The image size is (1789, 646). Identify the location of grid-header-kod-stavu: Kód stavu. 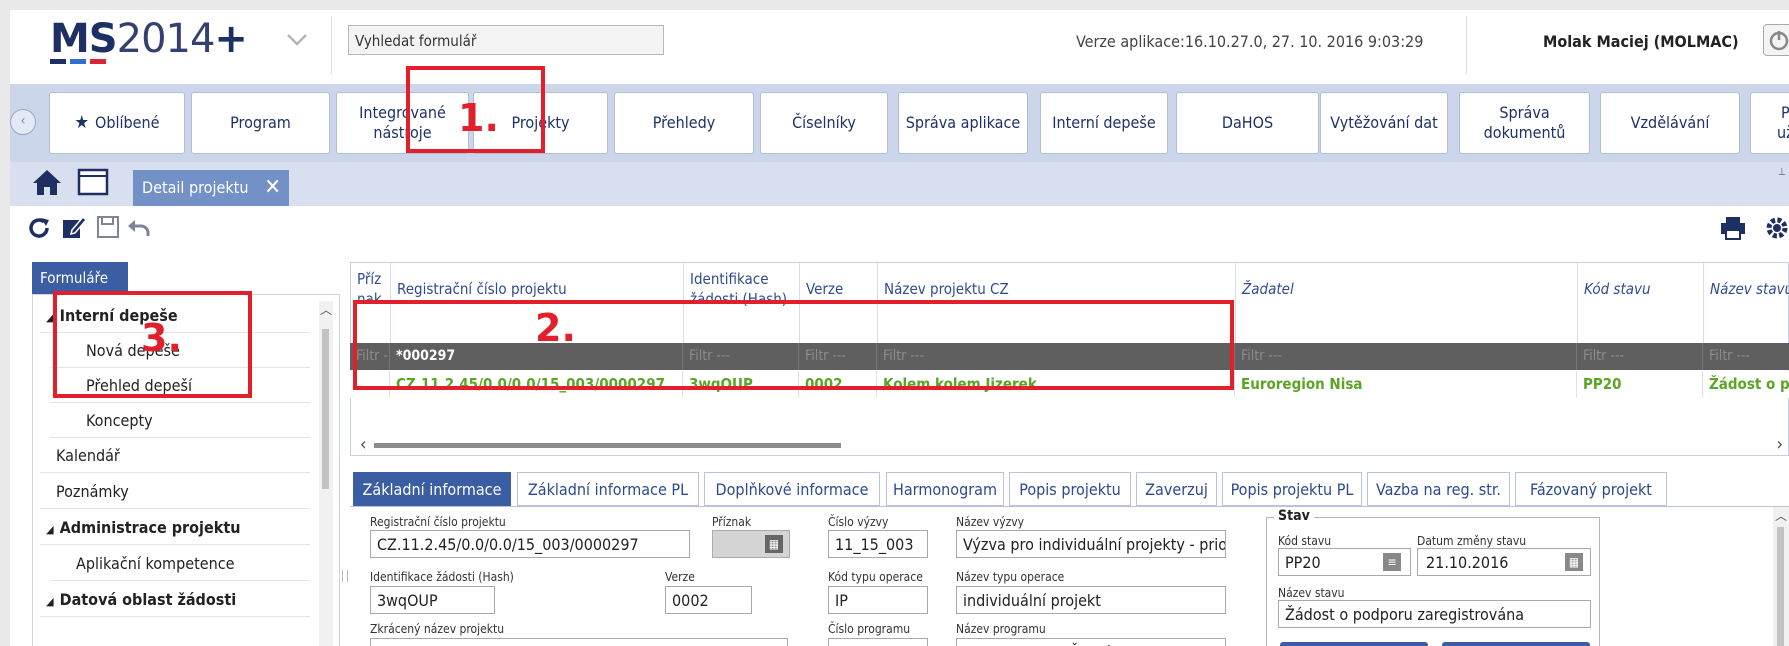
(1641, 303).